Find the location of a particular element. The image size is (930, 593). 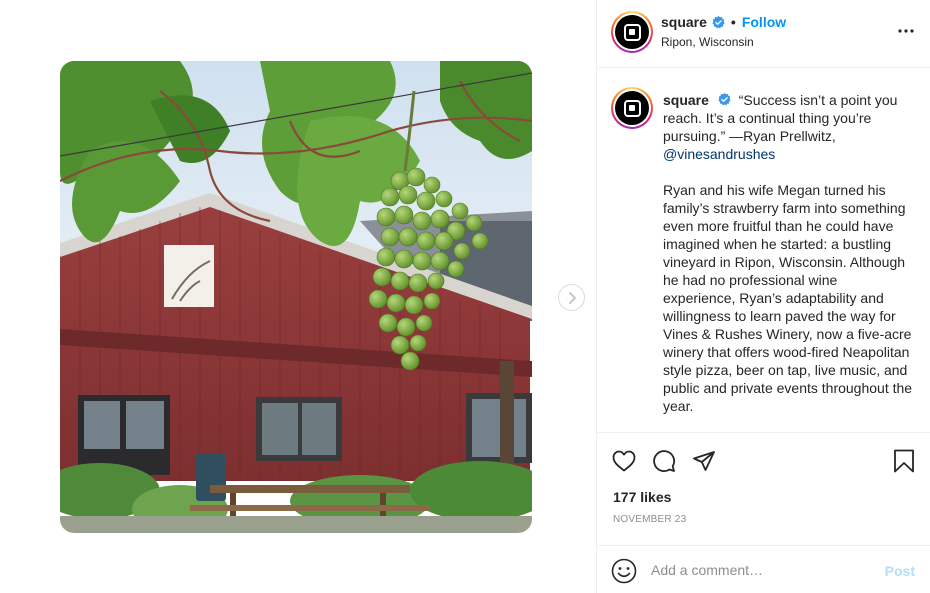

caption-avatar is located at coordinates (632, 108).